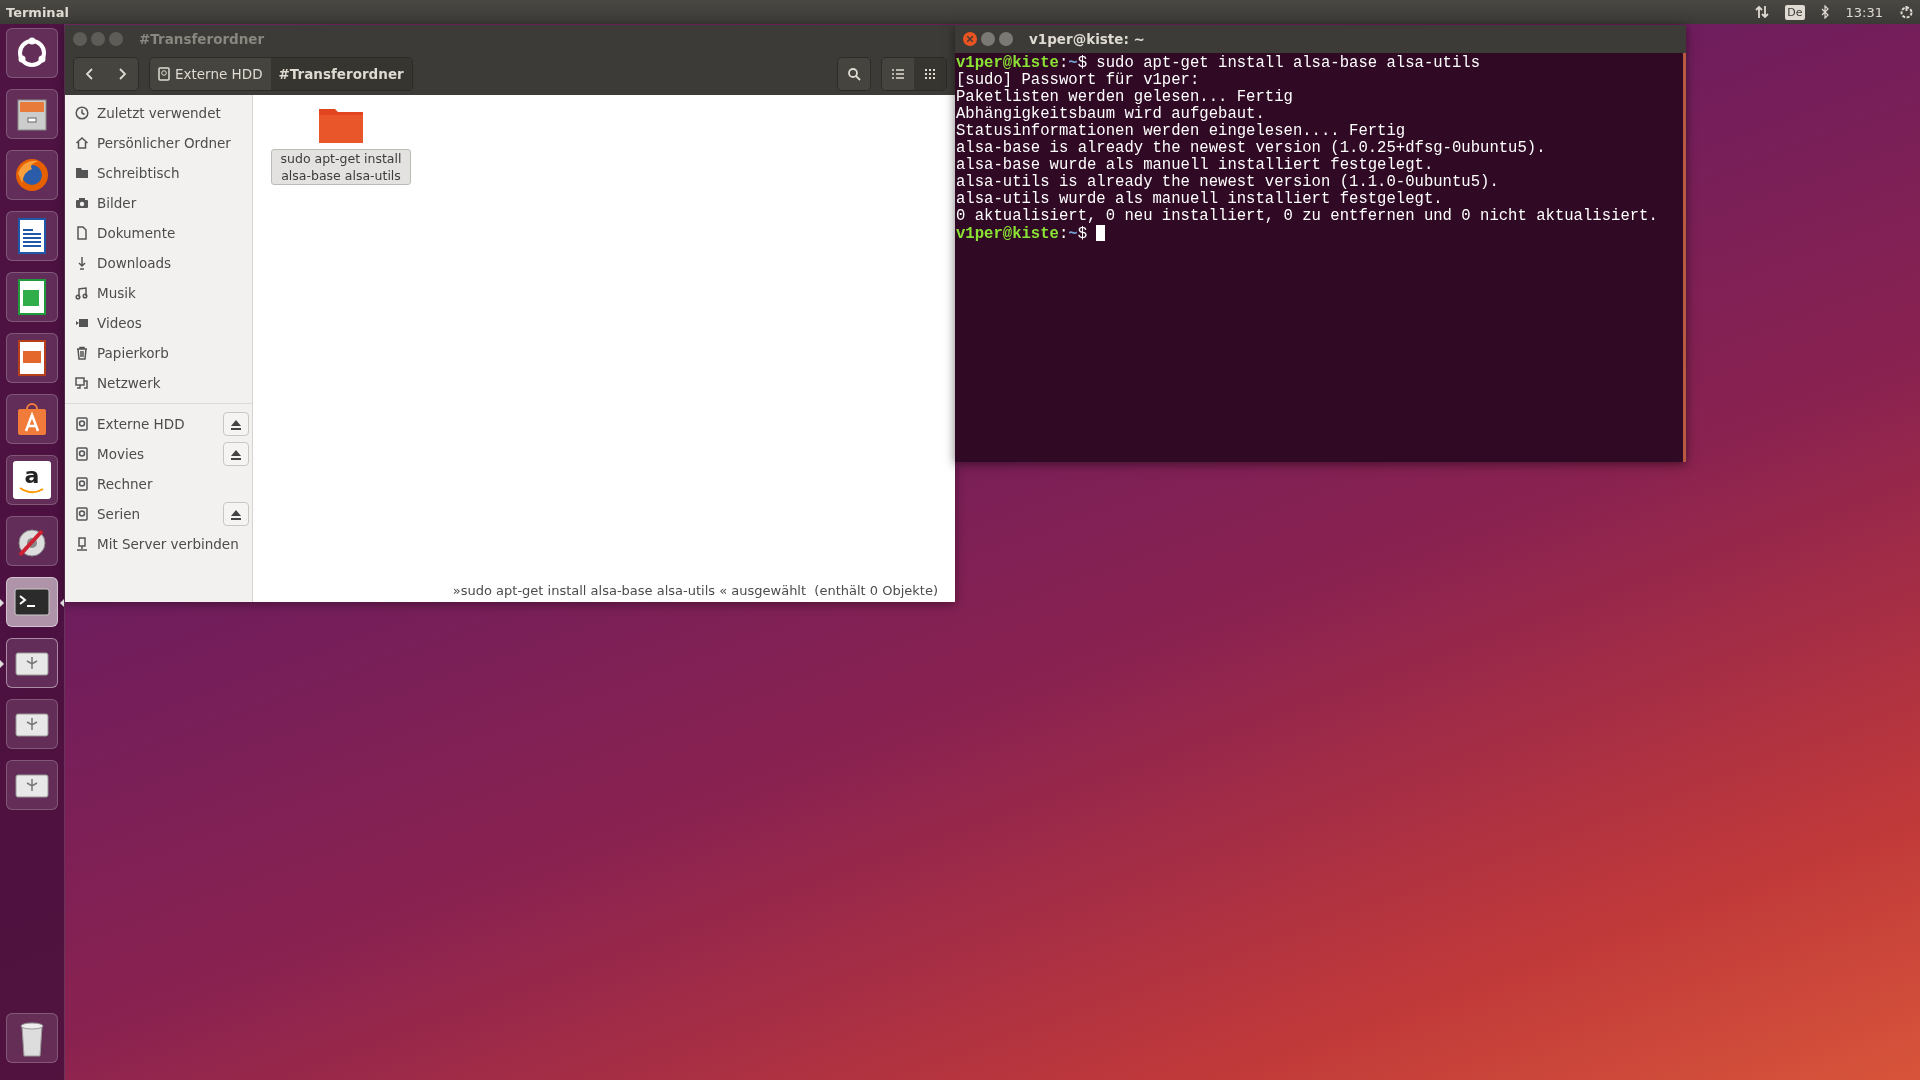  I want to click on sidebar-item: Zuletzt verwendet, so click(158, 113).